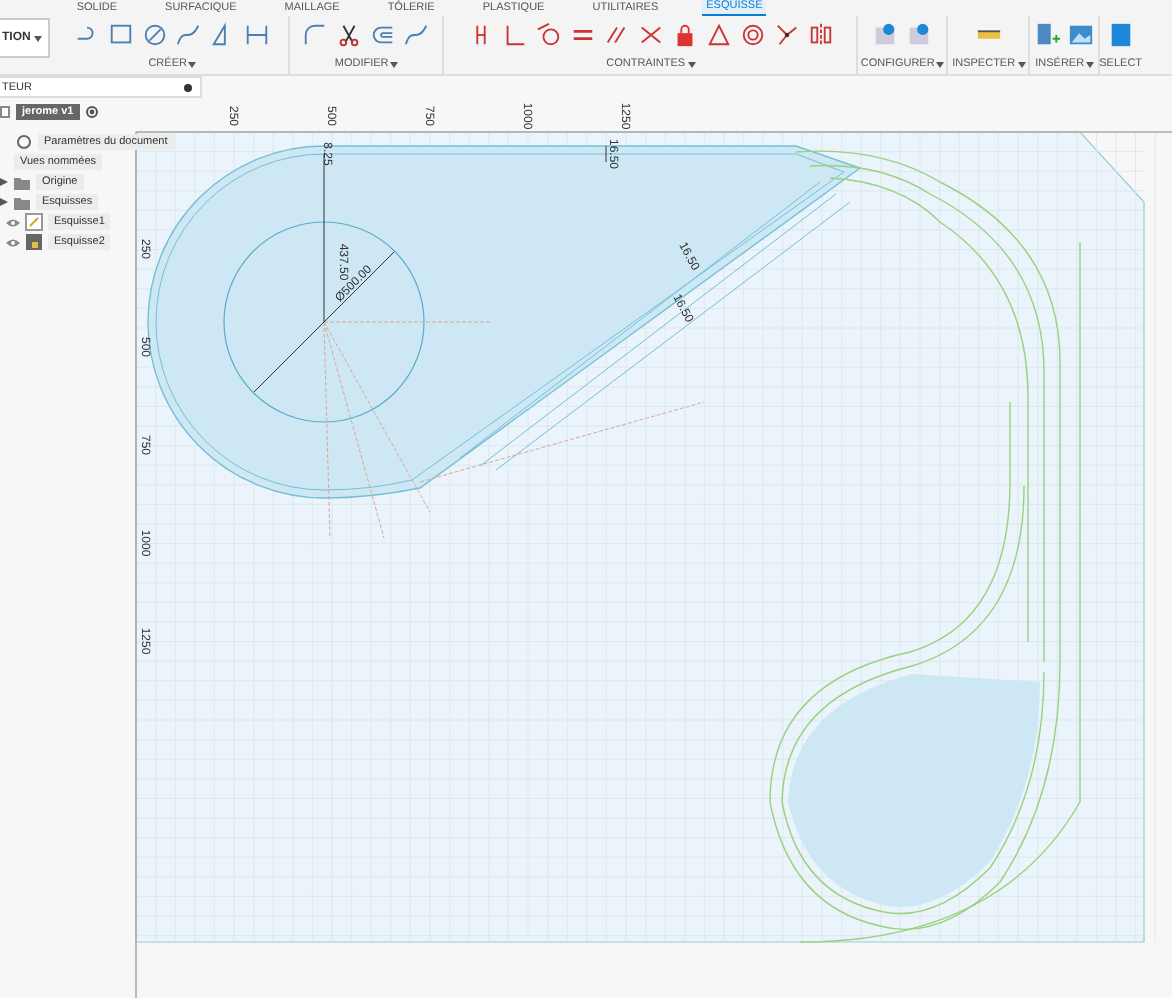  What do you see at coordinates (91, 112) in the screenshot?
I see `radio-icon` at bounding box center [91, 112].